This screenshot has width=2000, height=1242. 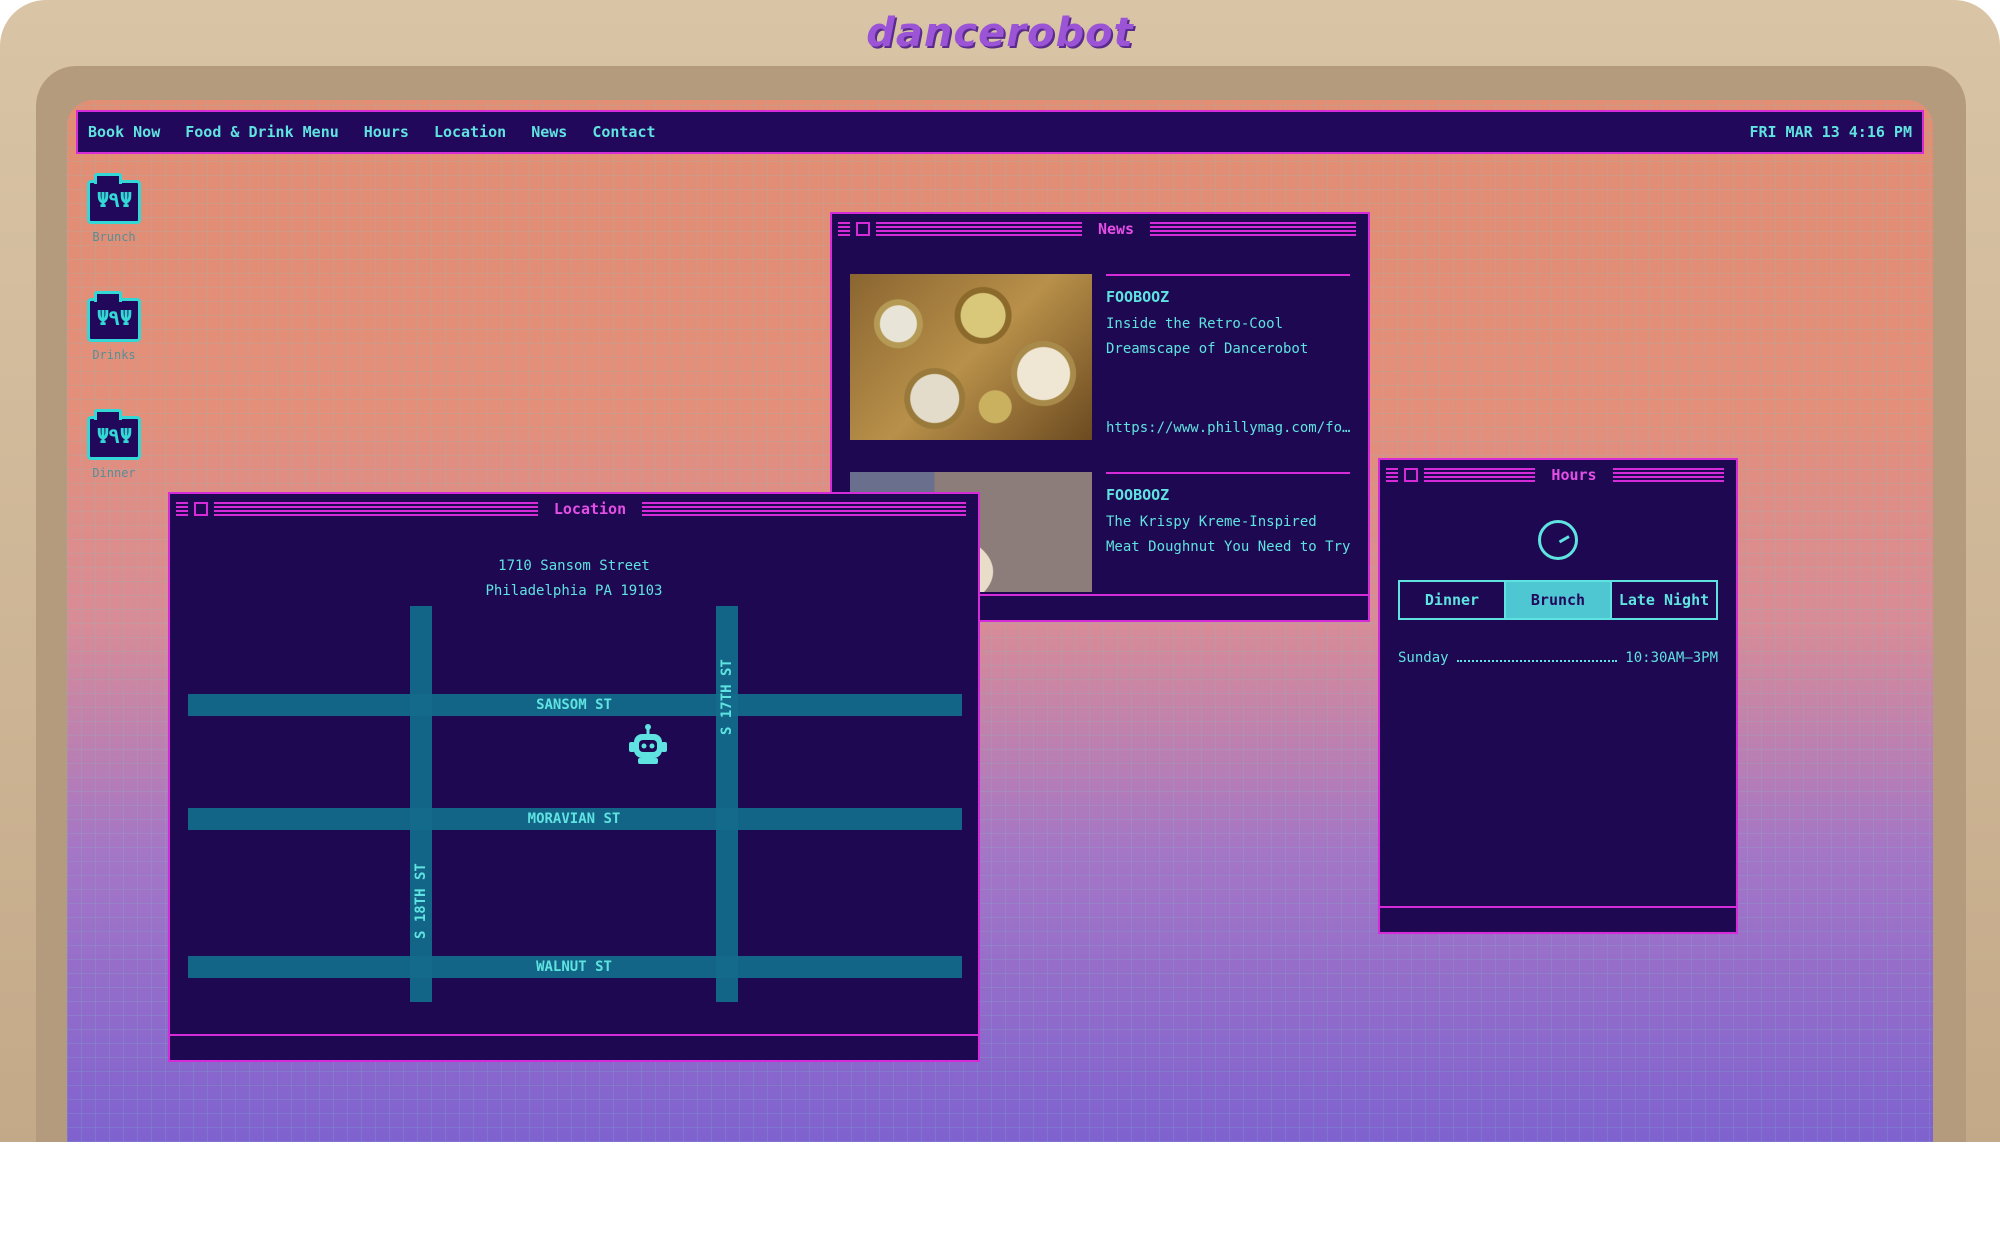 I want to click on desktop-icon-label: Dinner, so click(x=114, y=473).